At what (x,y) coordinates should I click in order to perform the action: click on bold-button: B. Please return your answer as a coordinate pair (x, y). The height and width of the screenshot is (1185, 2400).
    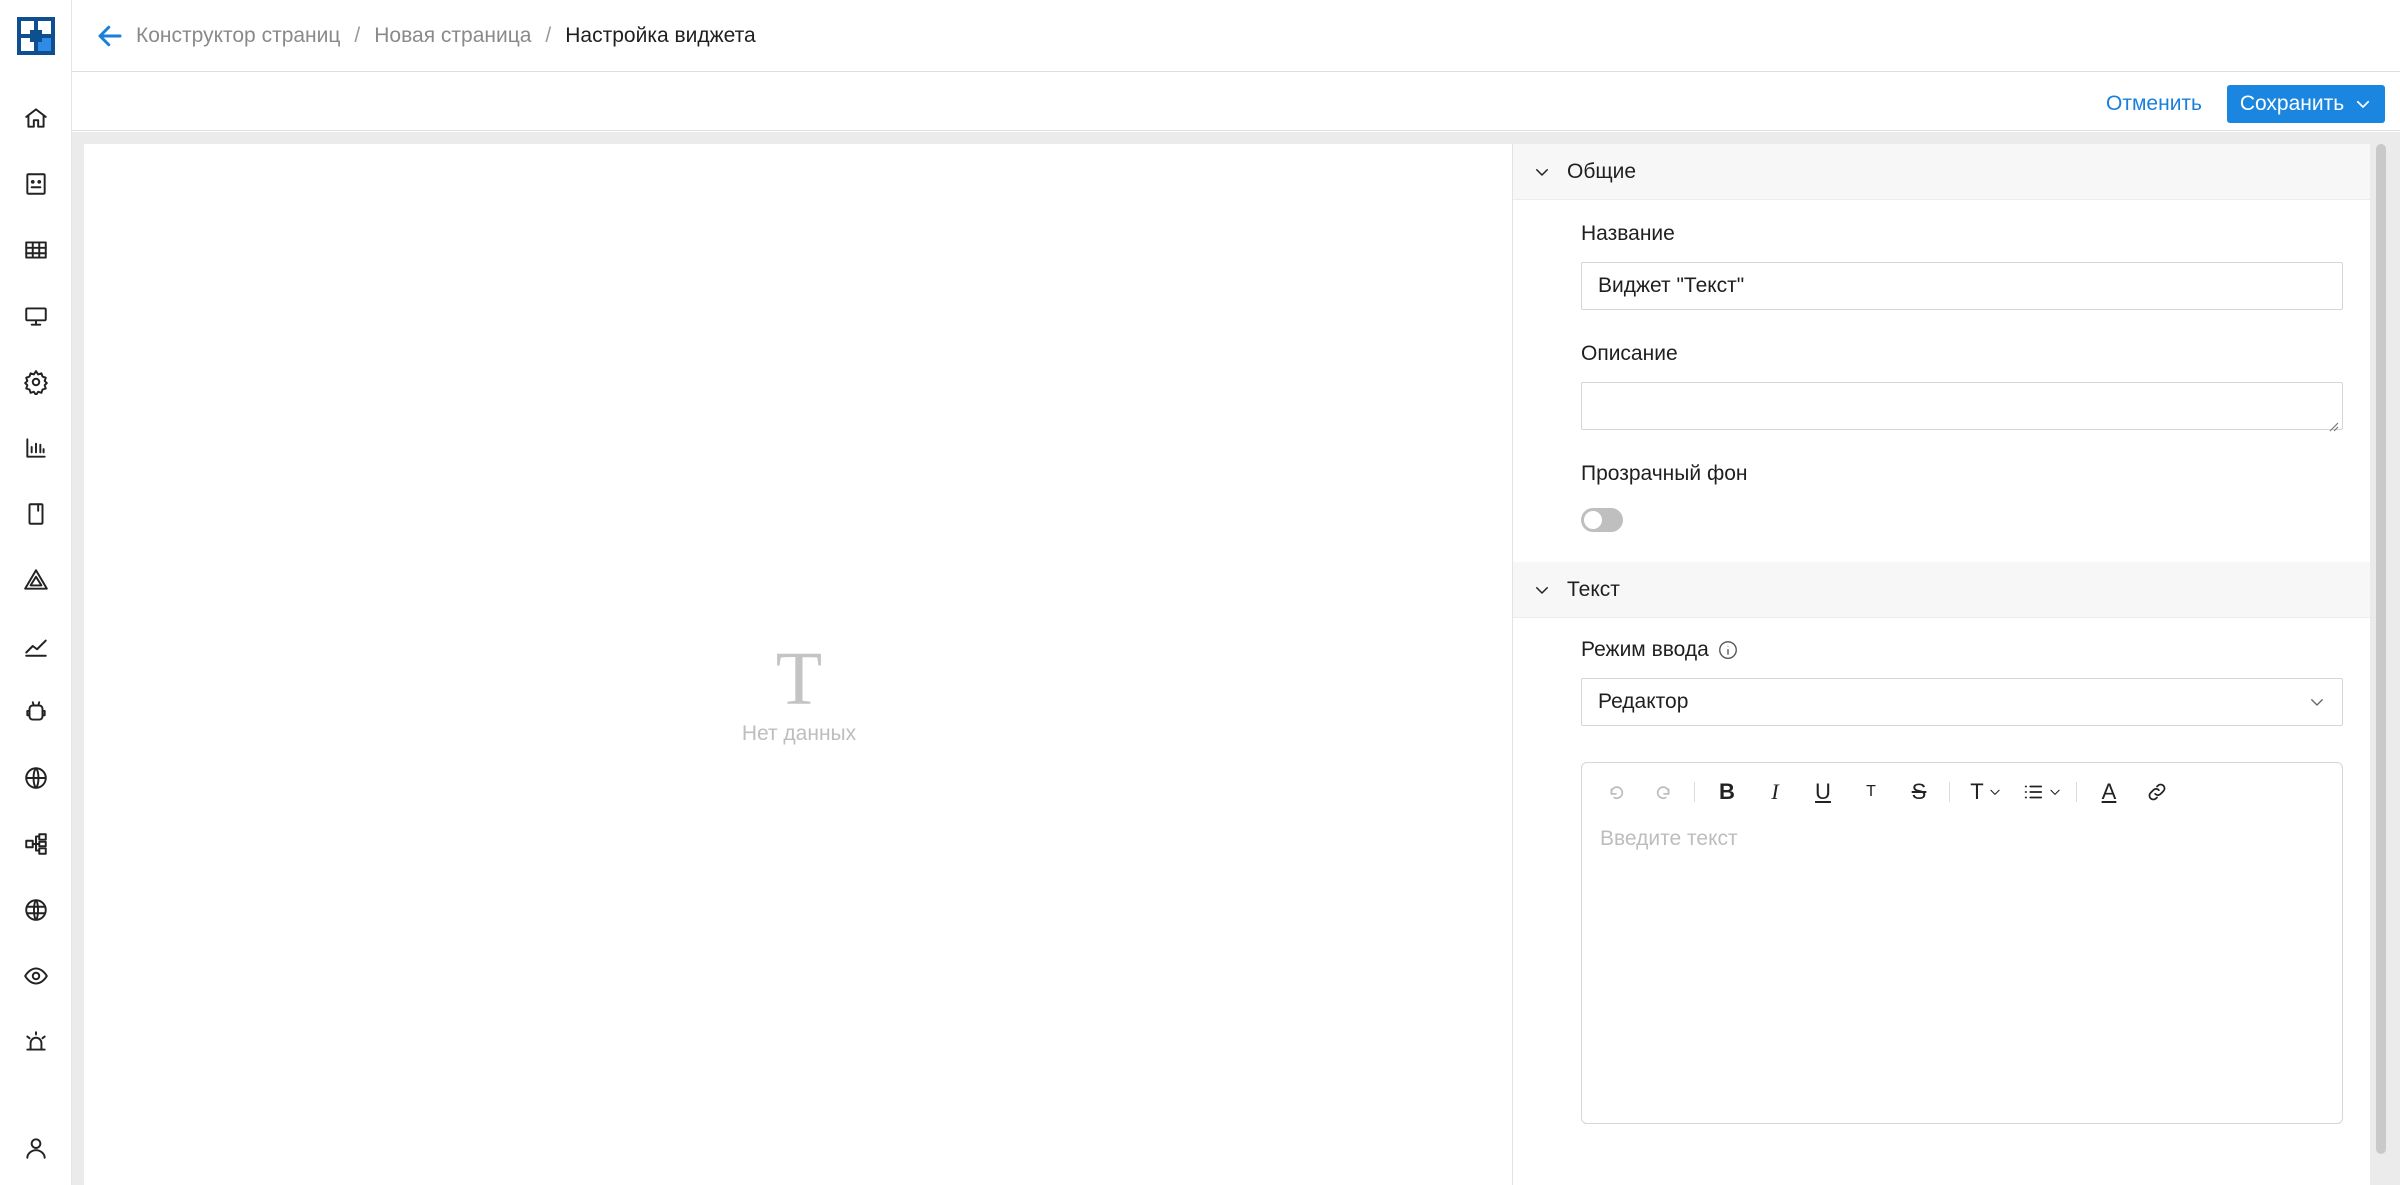
    Looking at the image, I should click on (1727, 792).